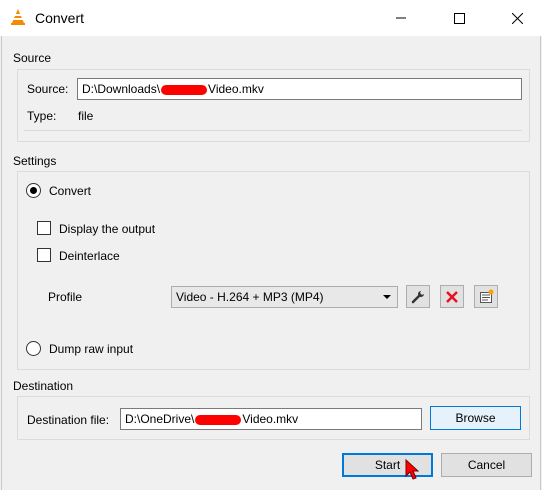 The width and height of the screenshot is (542, 490). Describe the element at coordinates (65, 297) in the screenshot. I see `profile-label: Profile` at that location.